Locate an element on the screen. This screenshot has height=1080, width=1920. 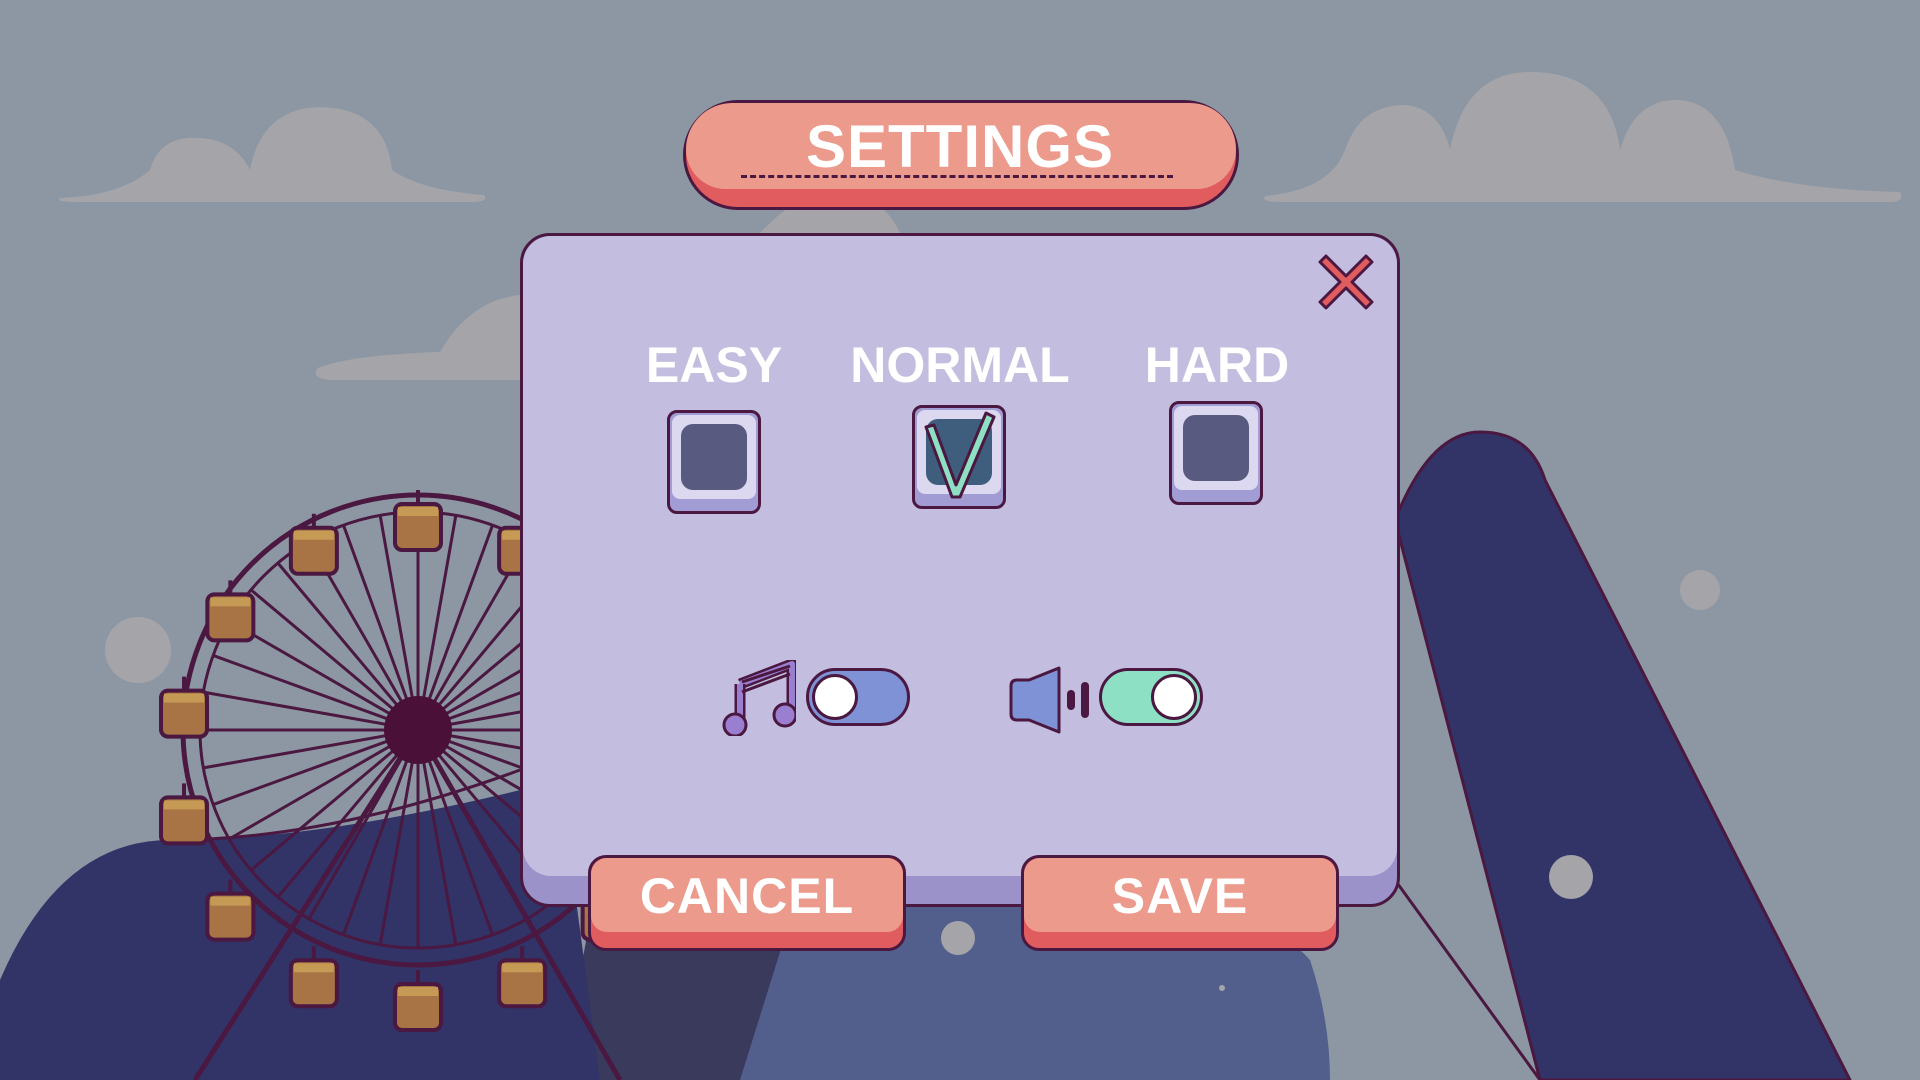
difficulty-checkbox-hard is located at coordinates (1216, 453).